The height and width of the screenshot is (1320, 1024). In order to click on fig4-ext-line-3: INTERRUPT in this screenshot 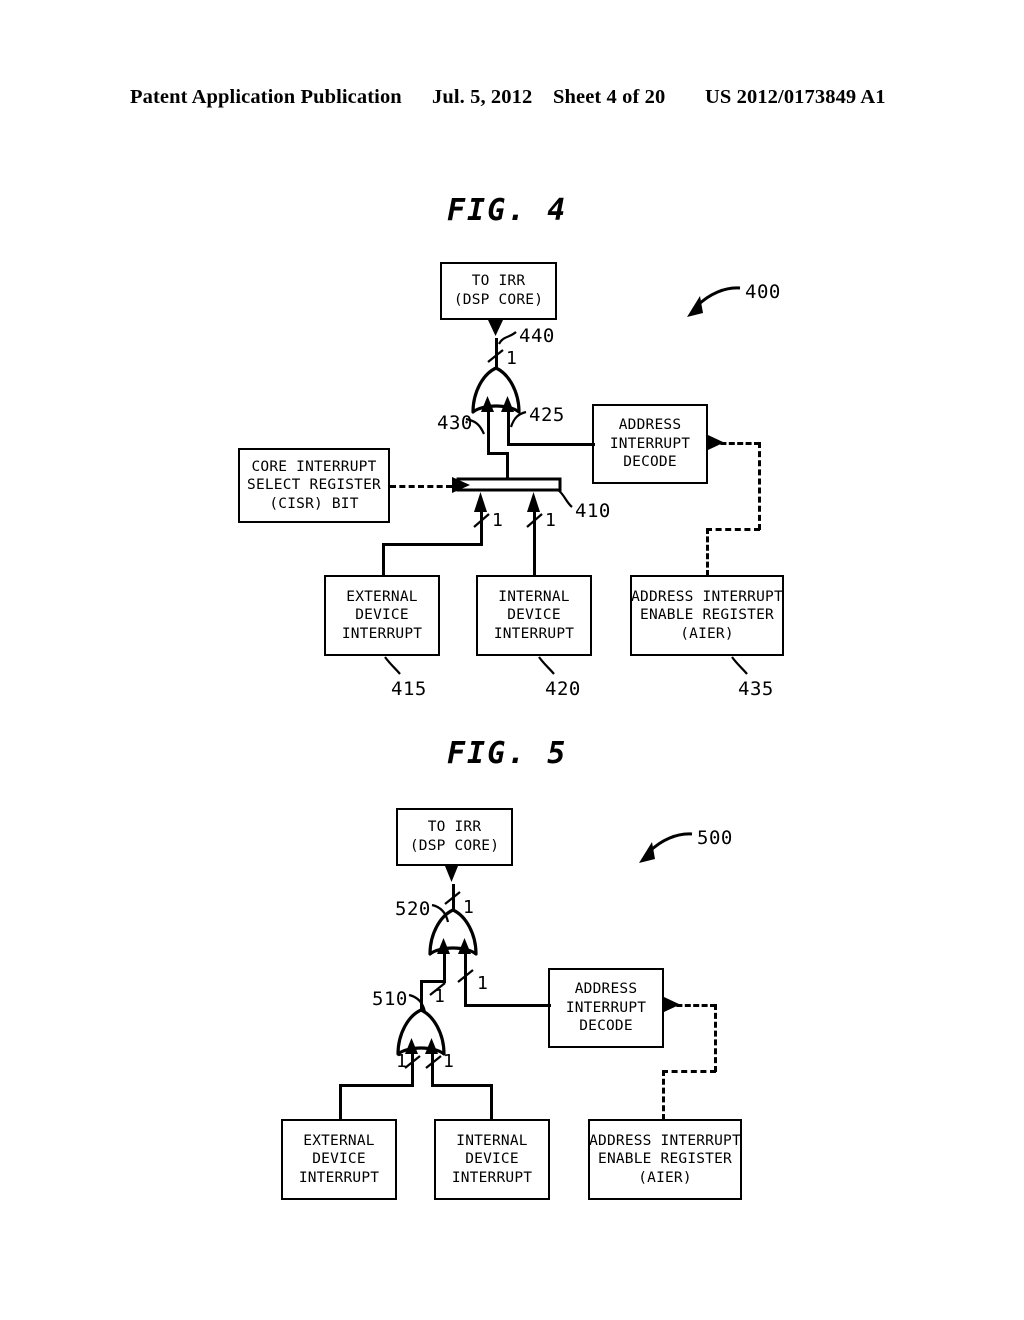, I will do `click(382, 633)`.